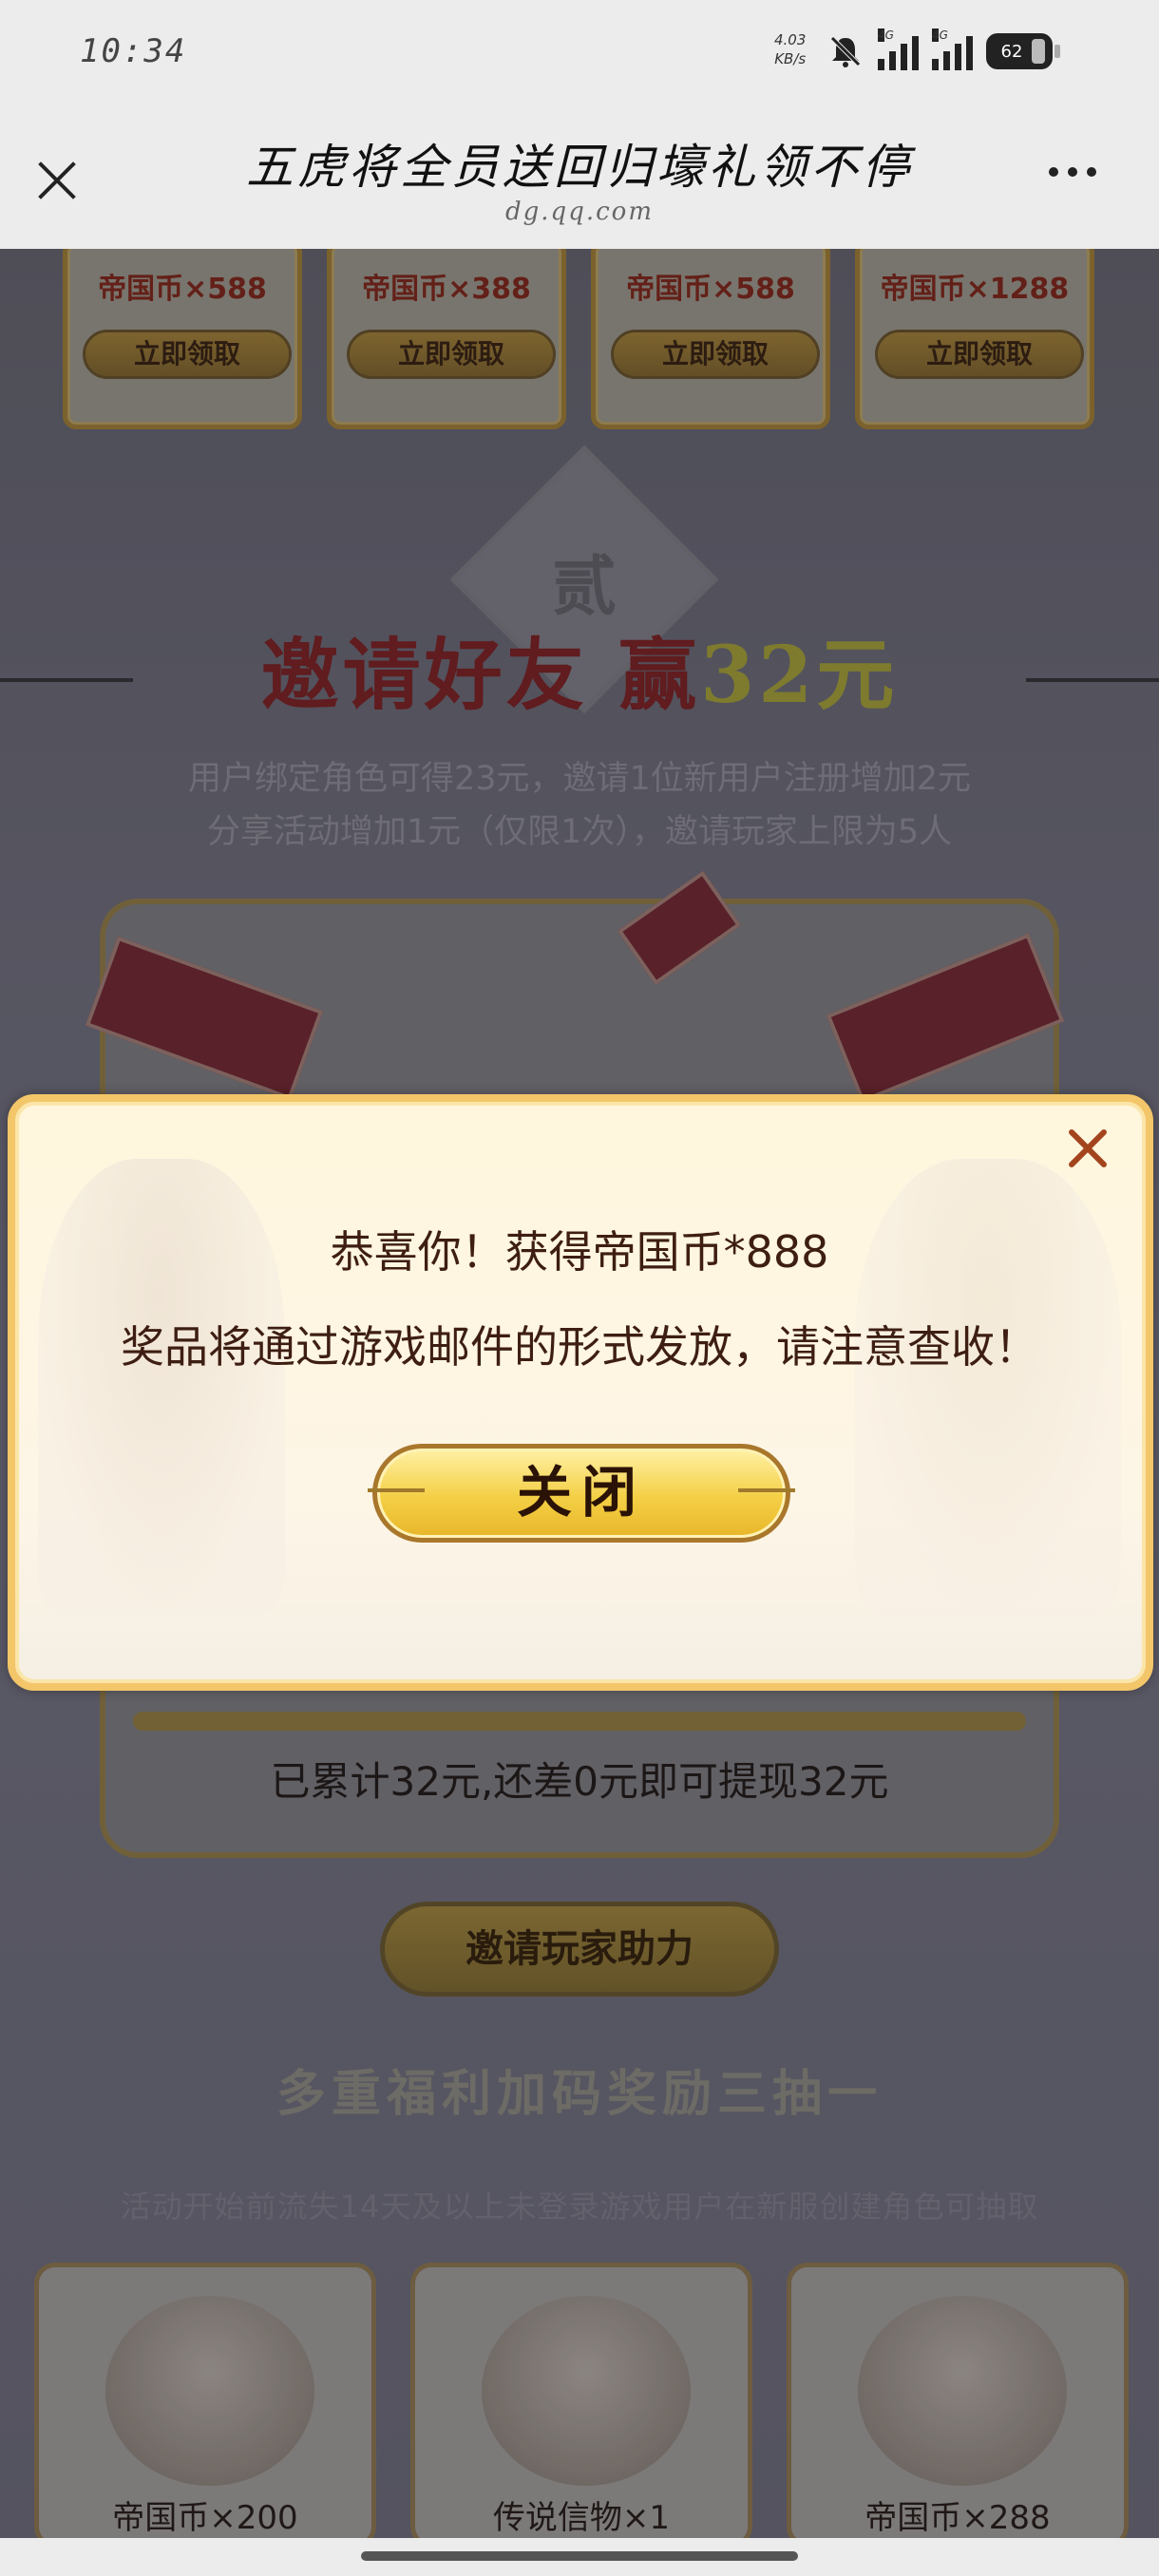  I want to click on speed-value: 4.03, so click(790, 39).